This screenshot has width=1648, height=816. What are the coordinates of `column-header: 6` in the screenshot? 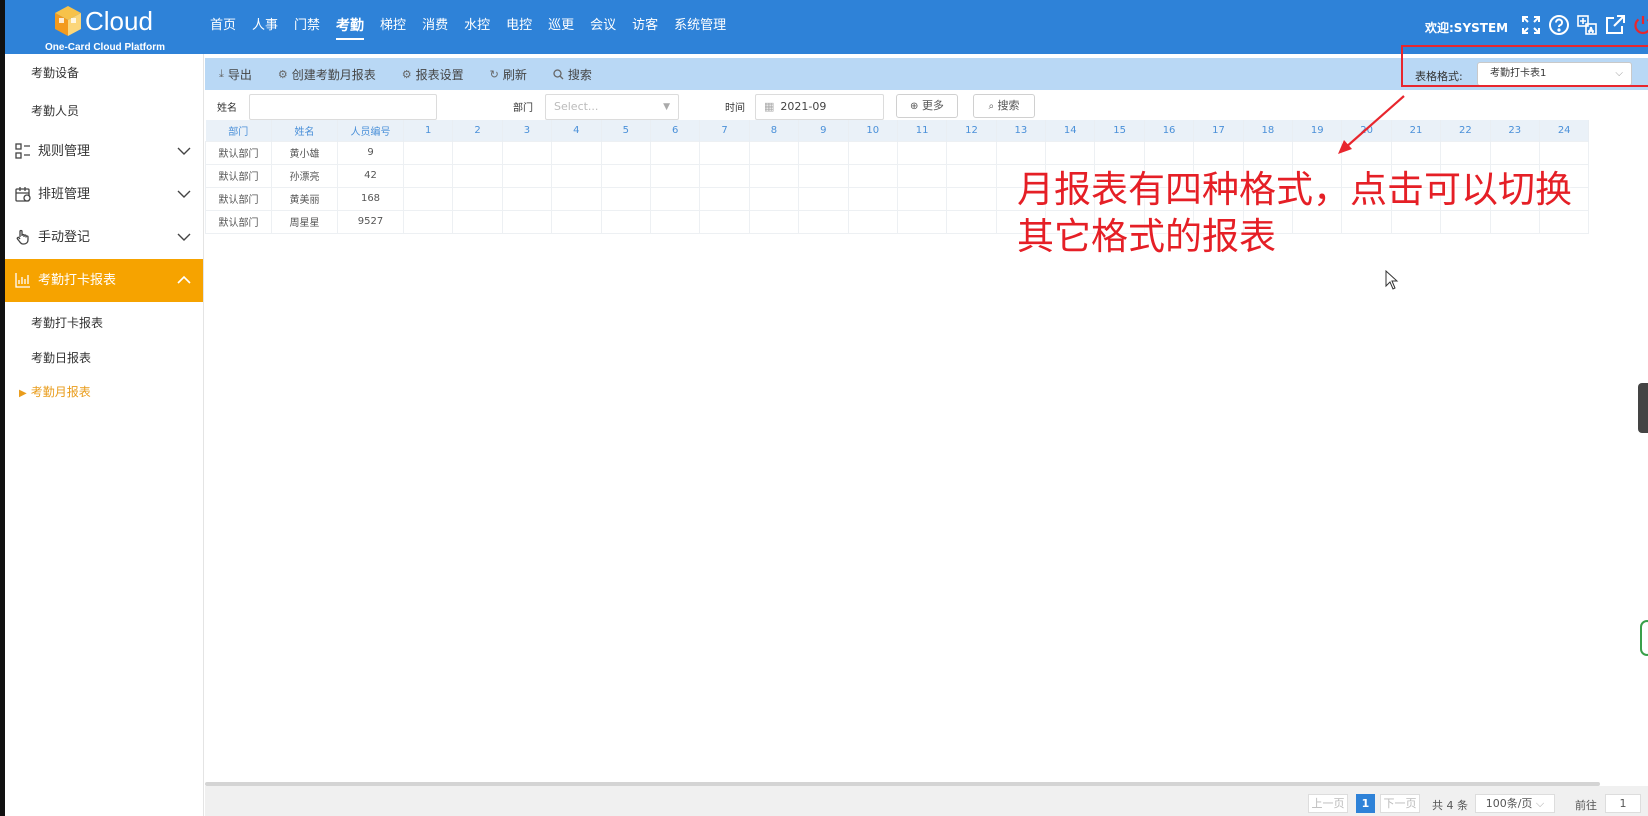 It's located at (675, 130).